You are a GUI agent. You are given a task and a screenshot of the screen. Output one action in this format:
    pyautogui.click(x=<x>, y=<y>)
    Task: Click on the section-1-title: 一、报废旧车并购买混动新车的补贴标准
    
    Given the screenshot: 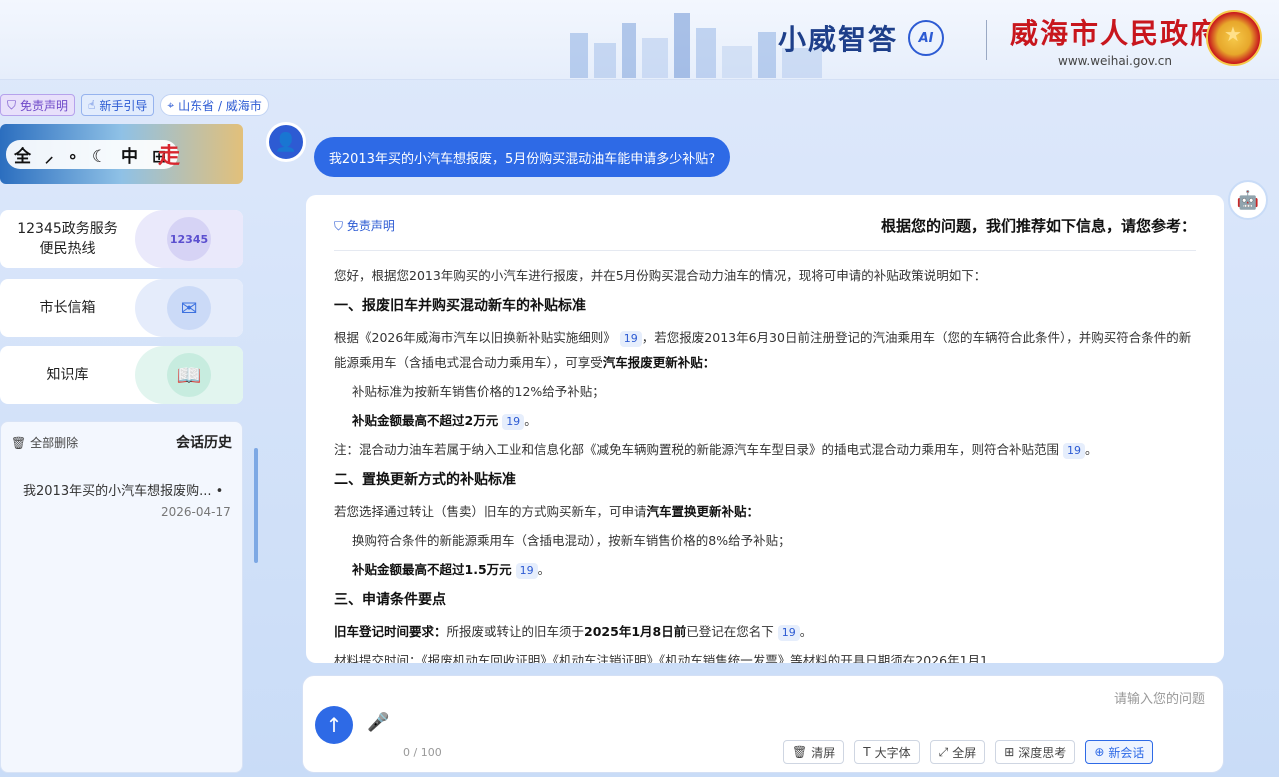 What is the action you would take?
    pyautogui.click(x=460, y=306)
    